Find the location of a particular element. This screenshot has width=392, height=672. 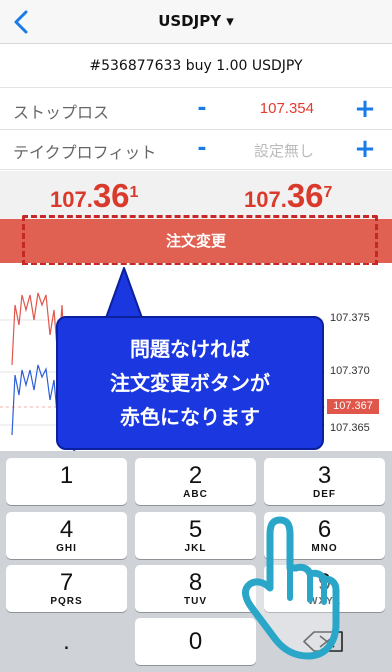

quote-bar: 107.361 107.367 is located at coordinates (196, 196).